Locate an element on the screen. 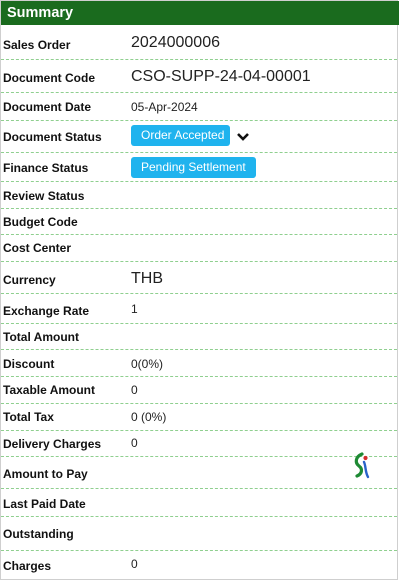  discount-value: 0(0%) is located at coordinates (147, 364).